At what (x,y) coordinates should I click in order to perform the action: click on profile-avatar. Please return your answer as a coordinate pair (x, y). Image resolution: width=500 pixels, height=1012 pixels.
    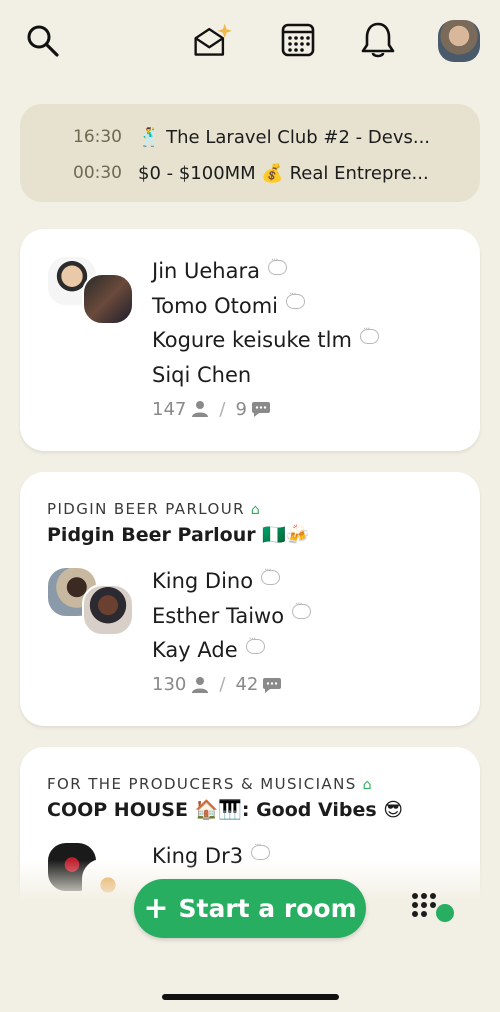
    Looking at the image, I should click on (459, 41).